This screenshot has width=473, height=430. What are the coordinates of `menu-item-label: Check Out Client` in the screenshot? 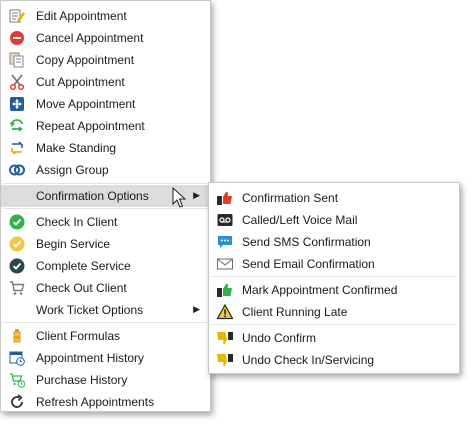 It's located at (81, 288).